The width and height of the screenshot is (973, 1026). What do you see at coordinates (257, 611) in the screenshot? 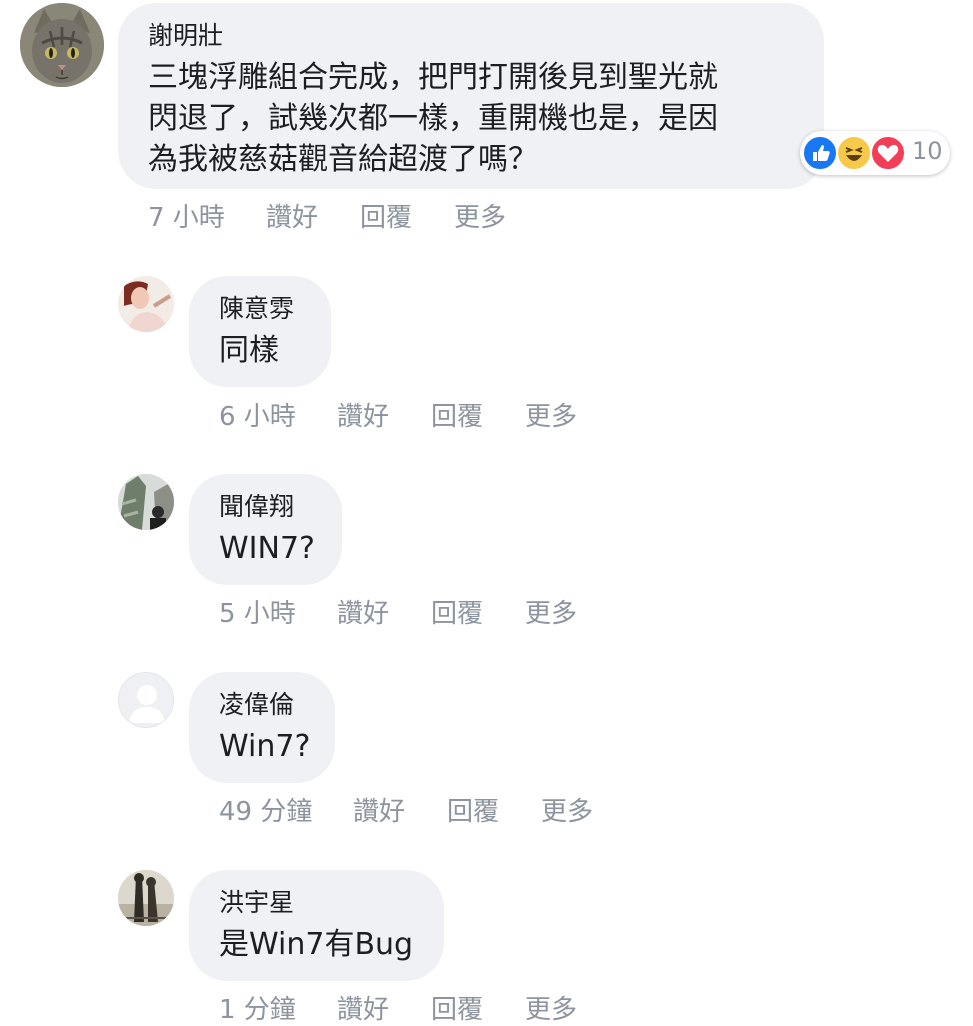
I see `comment-time: 5 小時` at bounding box center [257, 611].